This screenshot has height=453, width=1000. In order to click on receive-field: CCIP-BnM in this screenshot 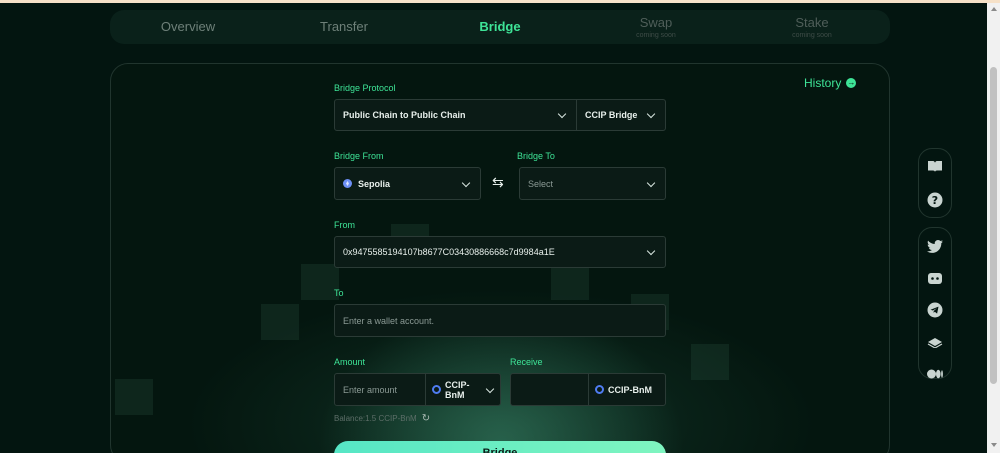, I will do `click(588, 389)`.